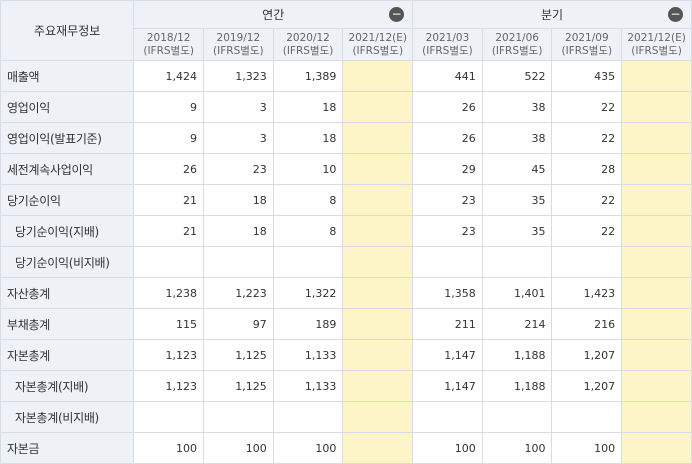 The image size is (692, 464). What do you see at coordinates (447, 76) in the screenshot?
I see `table-cell: 441` at bounding box center [447, 76].